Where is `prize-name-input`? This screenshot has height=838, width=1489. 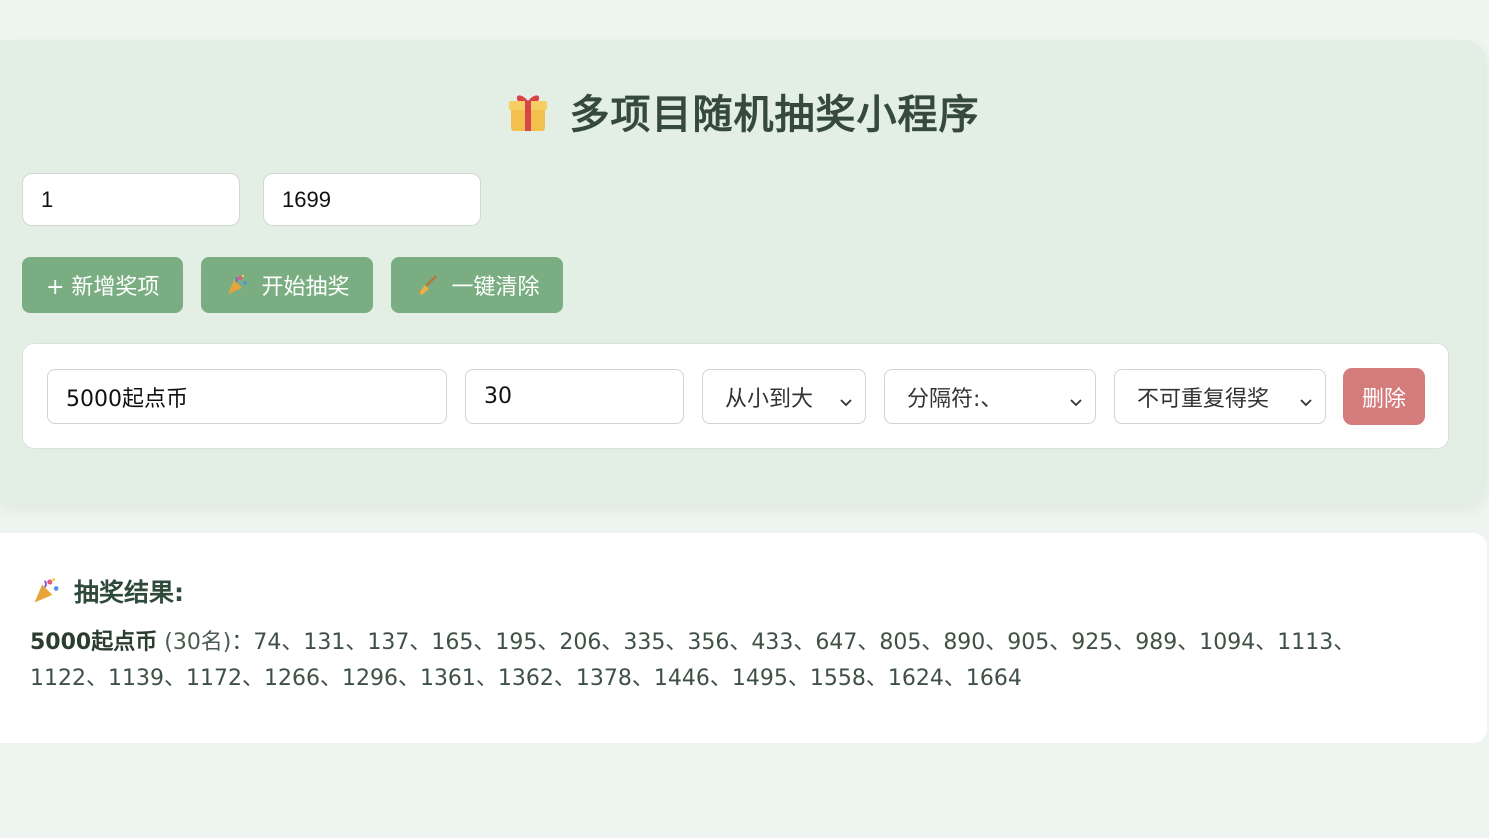
prize-name-input is located at coordinates (247, 396).